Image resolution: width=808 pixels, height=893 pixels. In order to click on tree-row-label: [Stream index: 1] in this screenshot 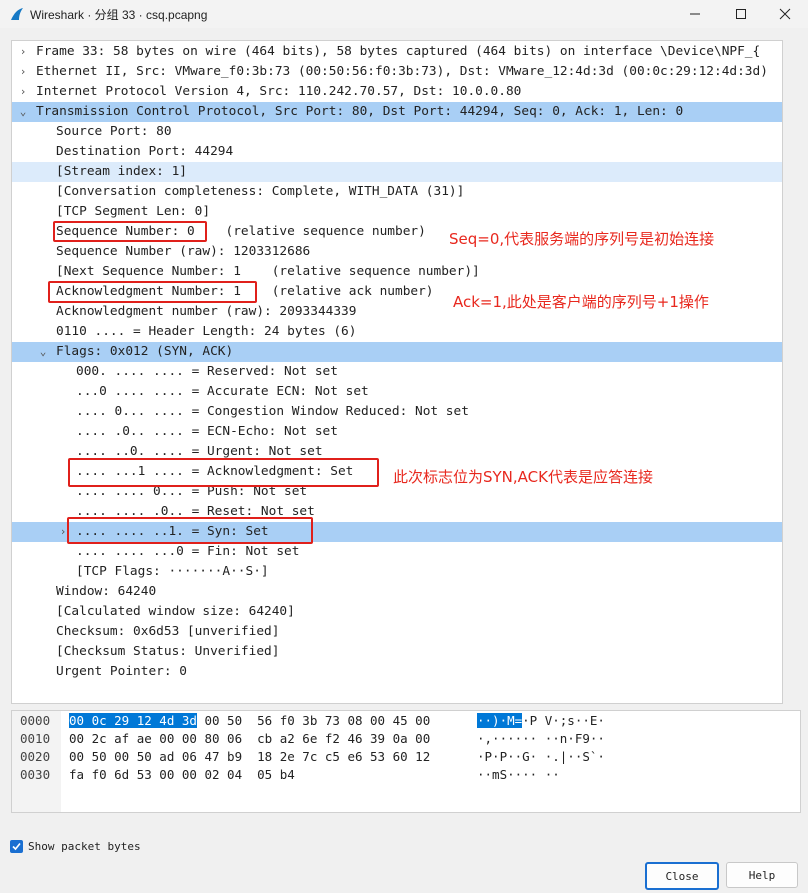, I will do `click(121, 171)`.